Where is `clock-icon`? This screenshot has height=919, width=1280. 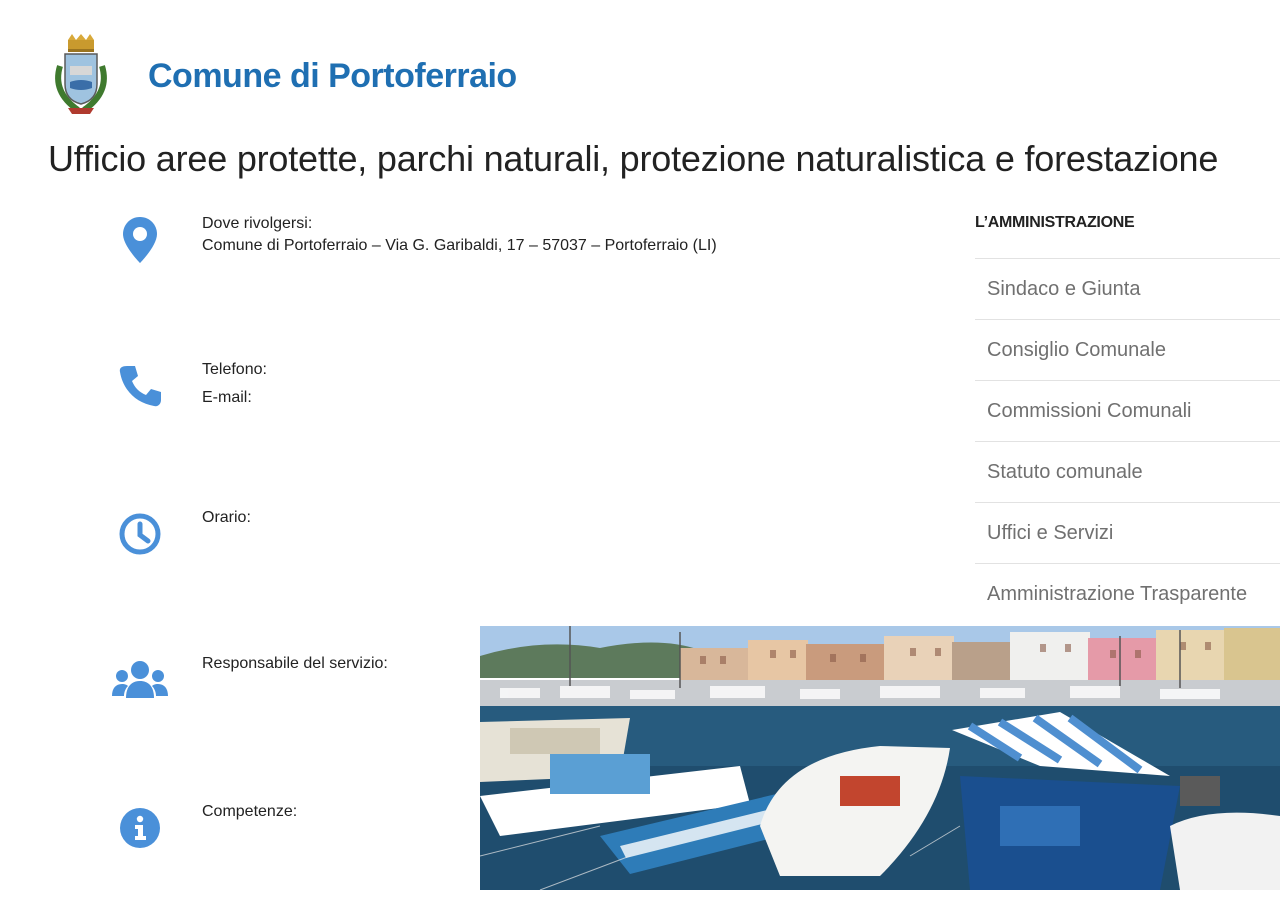
clock-icon is located at coordinates (140, 534).